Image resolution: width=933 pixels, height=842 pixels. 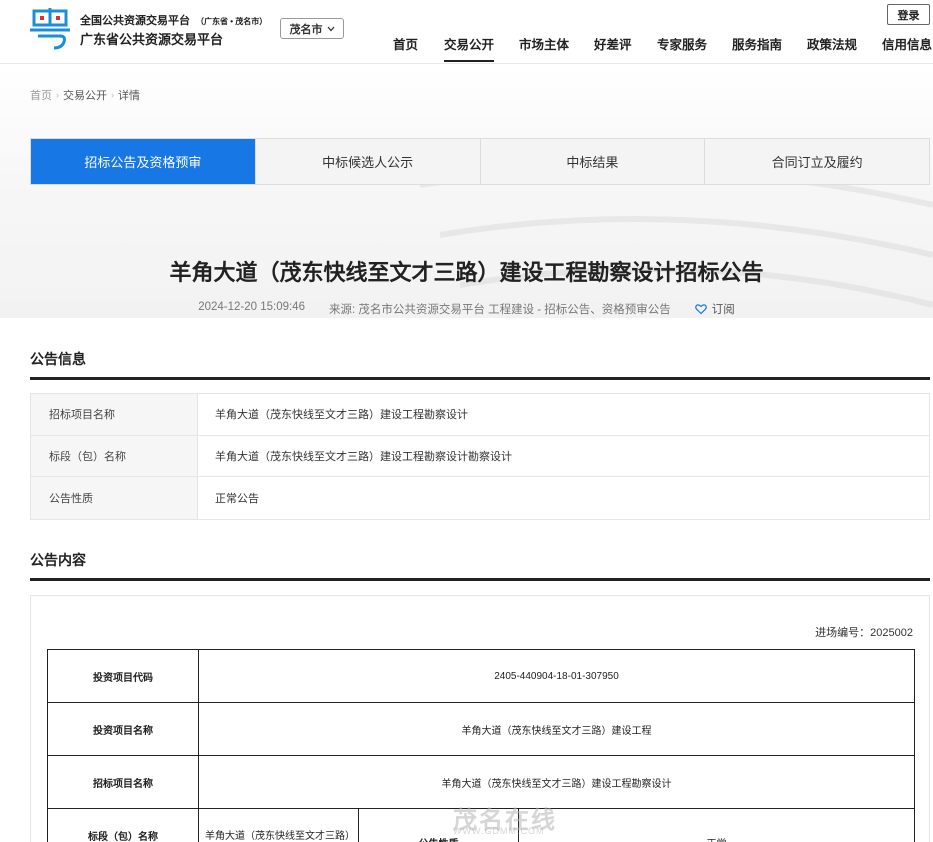 I want to click on tab-contract-performance: 合同订立及履约, so click(x=817, y=161).